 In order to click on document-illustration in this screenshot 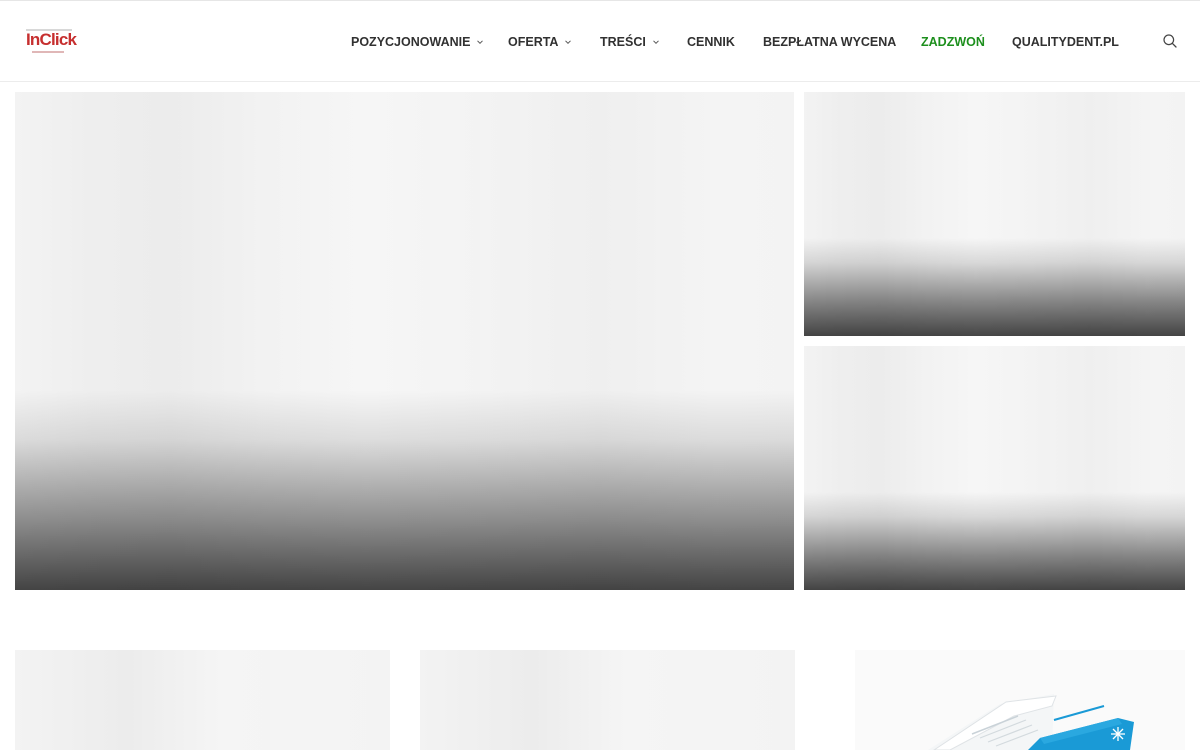, I will do `click(1020, 700)`.